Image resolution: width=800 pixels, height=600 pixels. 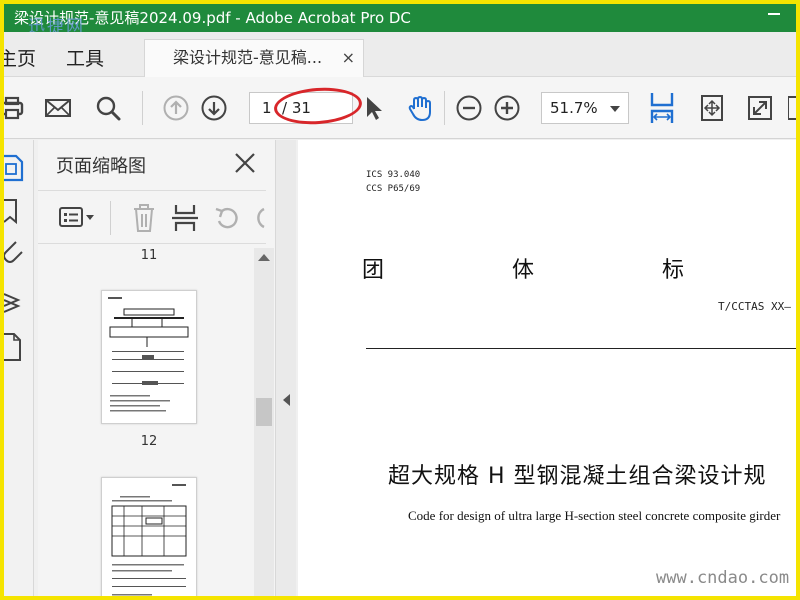 What do you see at coordinates (15, 251) in the screenshot?
I see `attachment-icon` at bounding box center [15, 251].